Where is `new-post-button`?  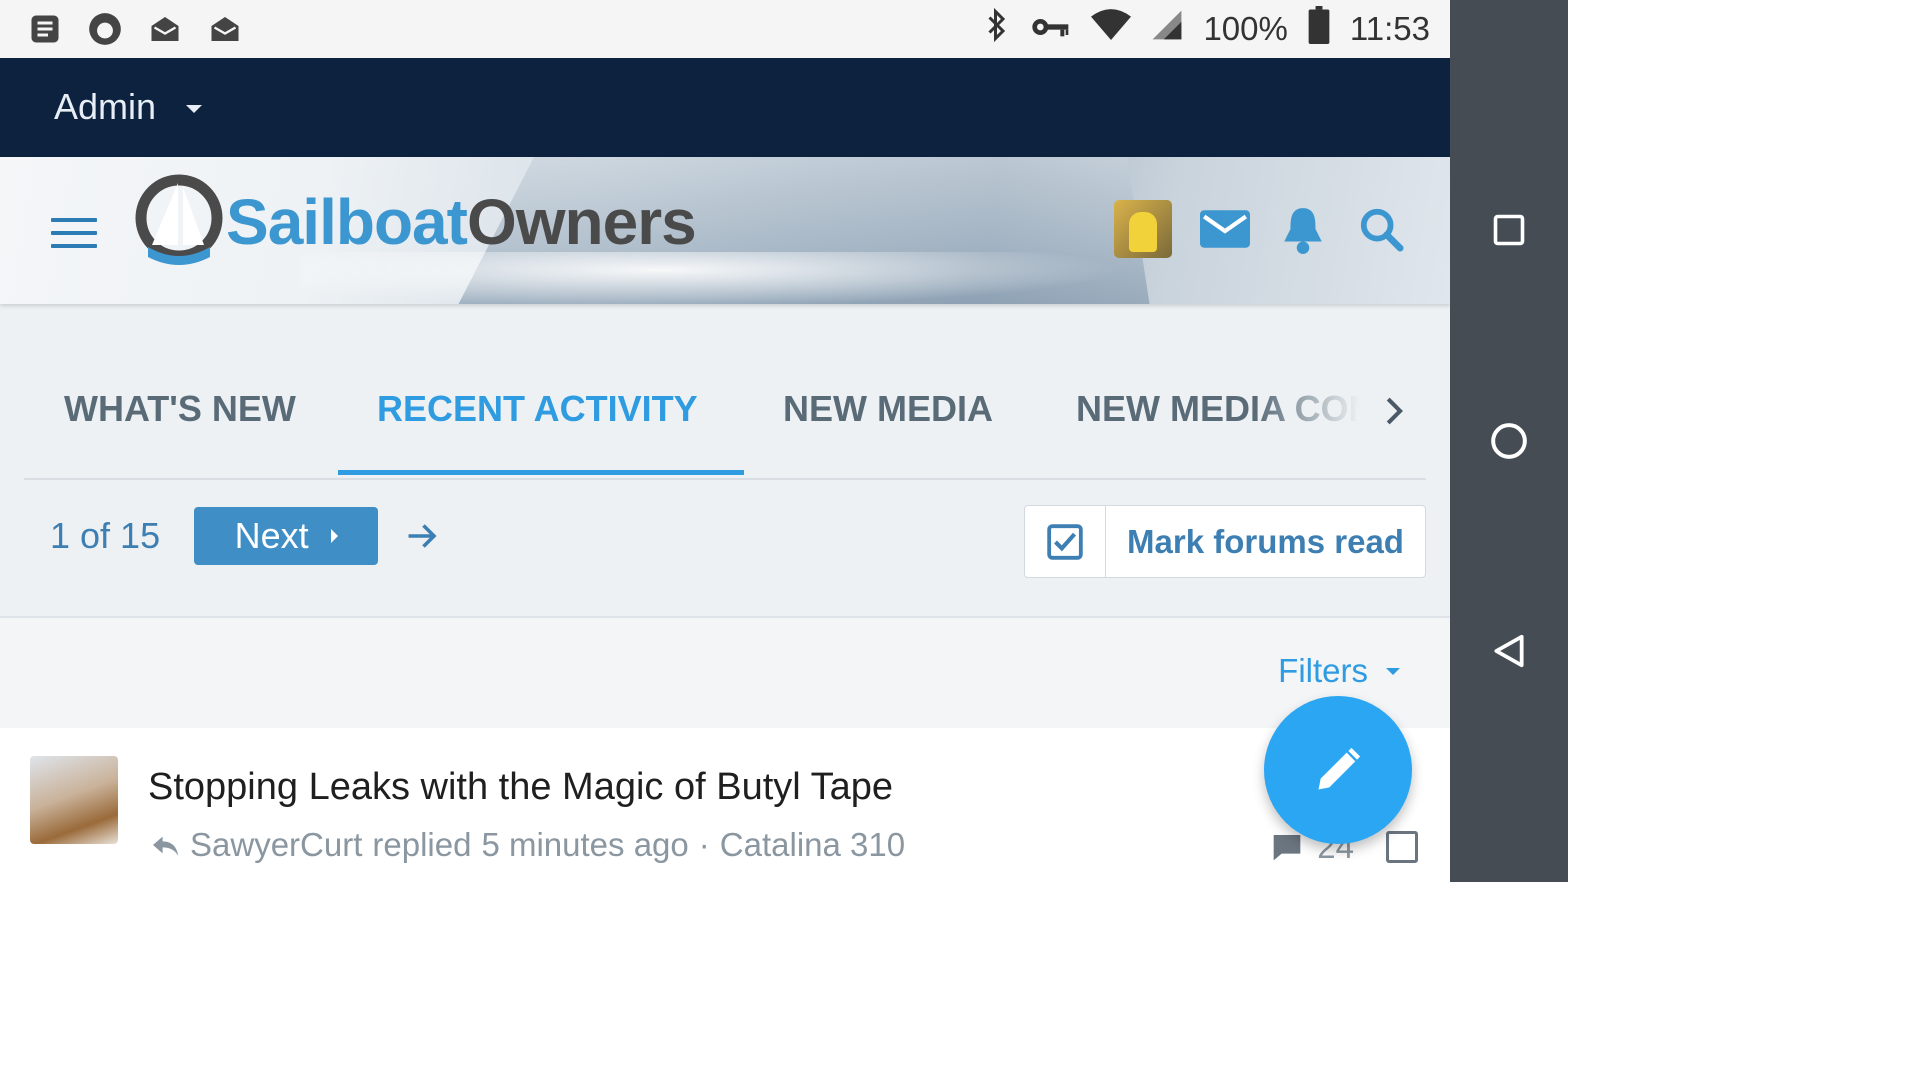 new-post-button is located at coordinates (1338, 770).